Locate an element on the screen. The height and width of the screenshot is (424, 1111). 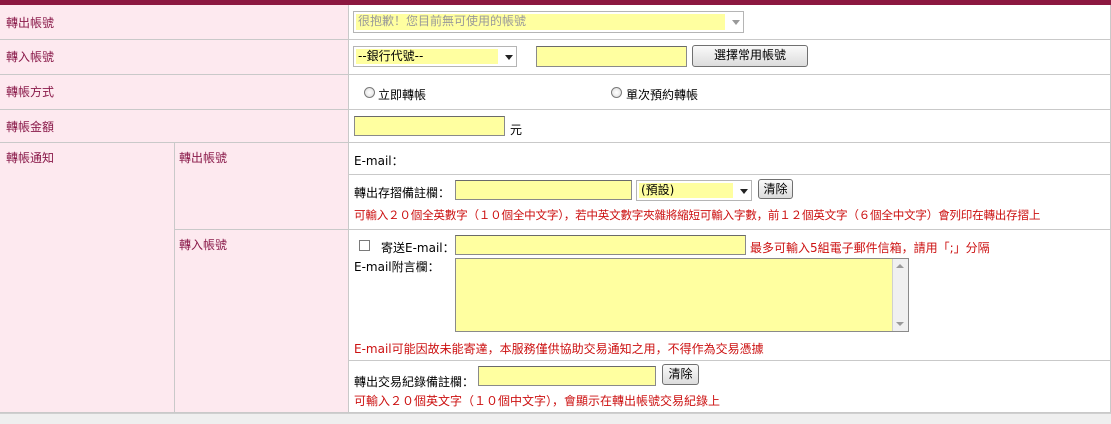
notify-from-label: 轉出帳號 is located at coordinates (203, 158).